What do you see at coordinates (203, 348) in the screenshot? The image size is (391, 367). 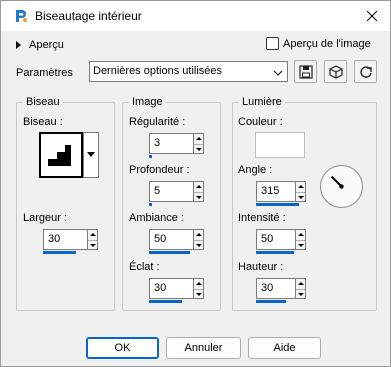 I see `cancel-button: Annuler` at bounding box center [203, 348].